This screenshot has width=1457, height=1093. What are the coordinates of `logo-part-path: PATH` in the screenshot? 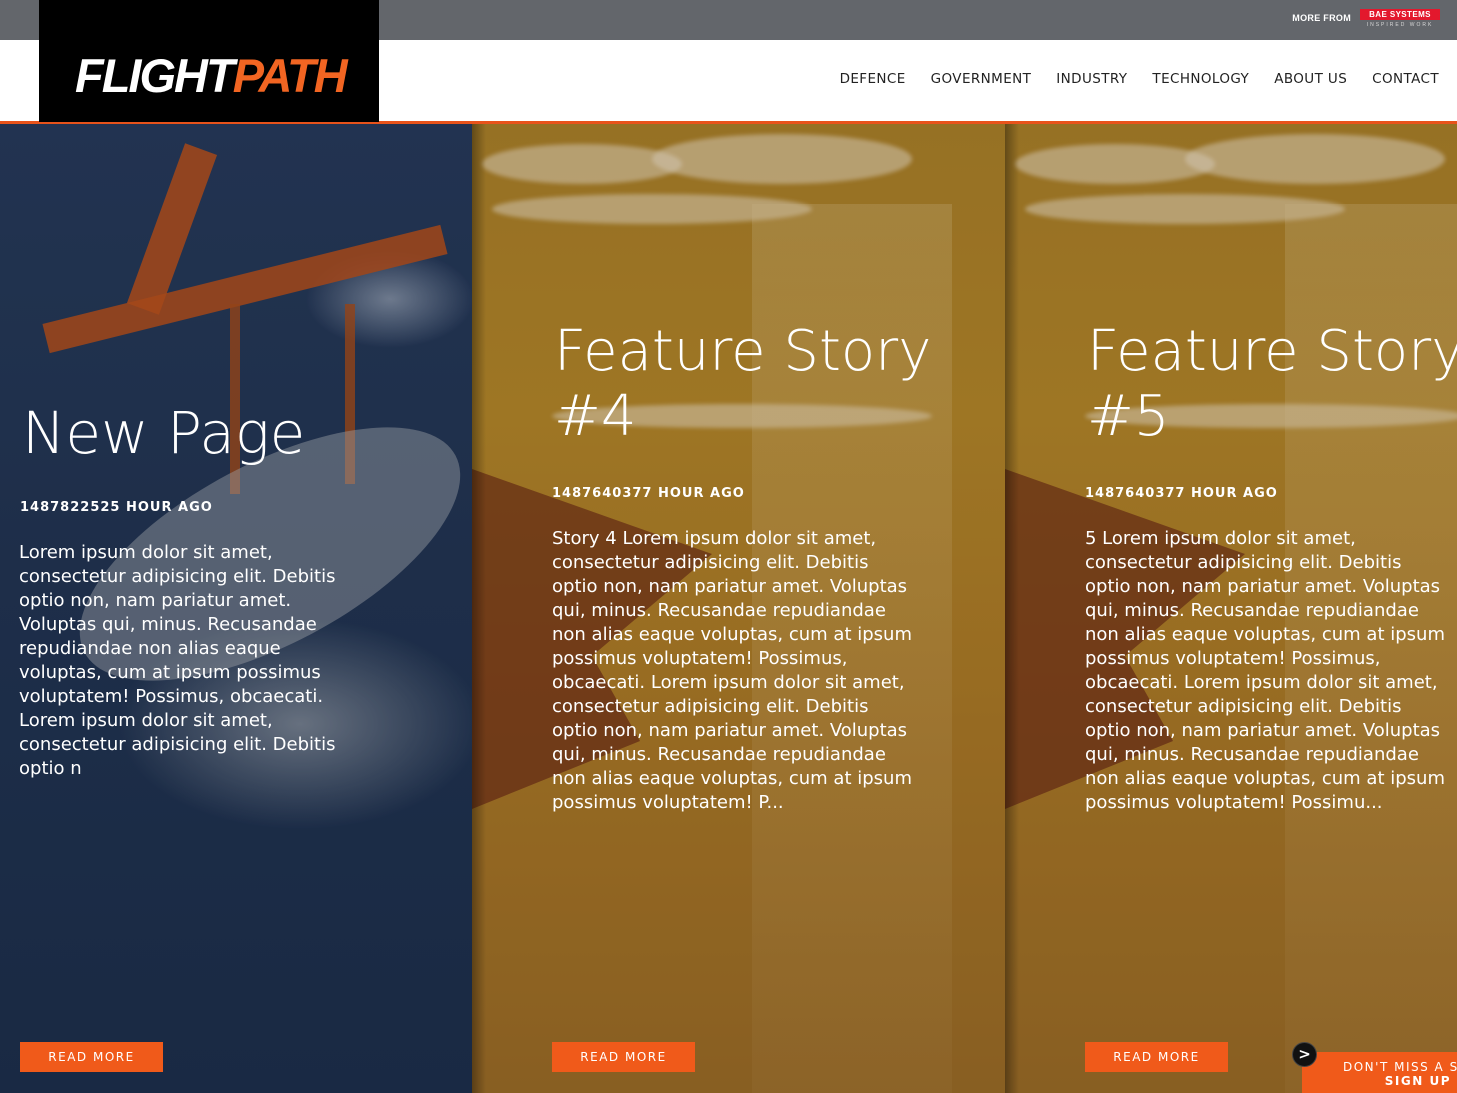 It's located at (290, 75).